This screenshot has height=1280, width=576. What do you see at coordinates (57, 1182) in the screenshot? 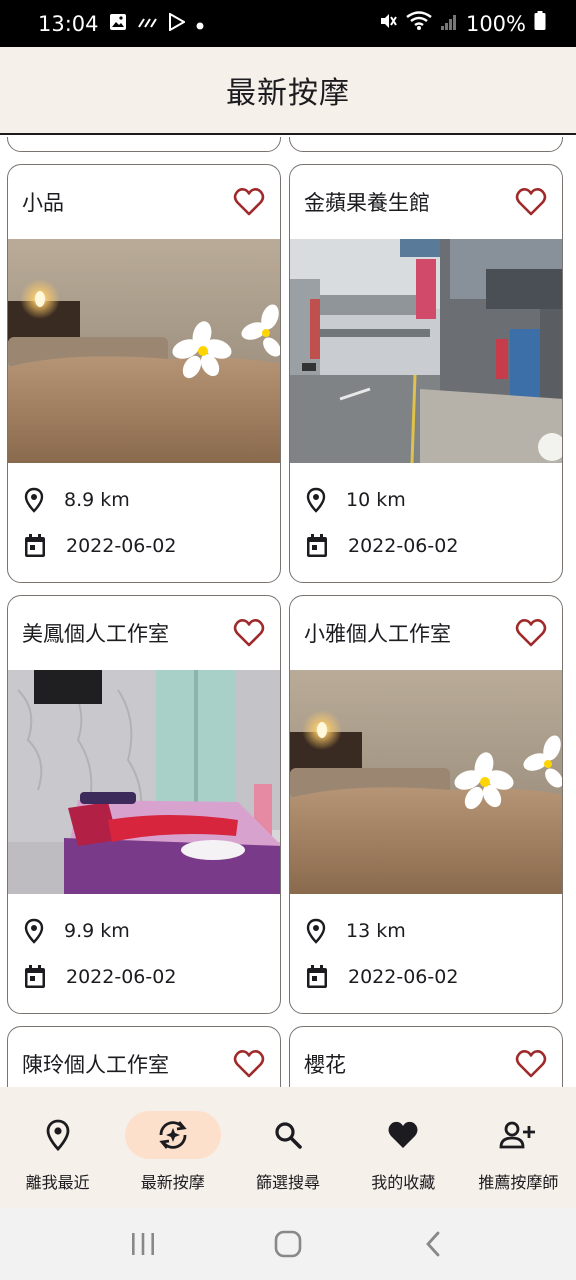
I see `nav-label: 離我最近` at bounding box center [57, 1182].